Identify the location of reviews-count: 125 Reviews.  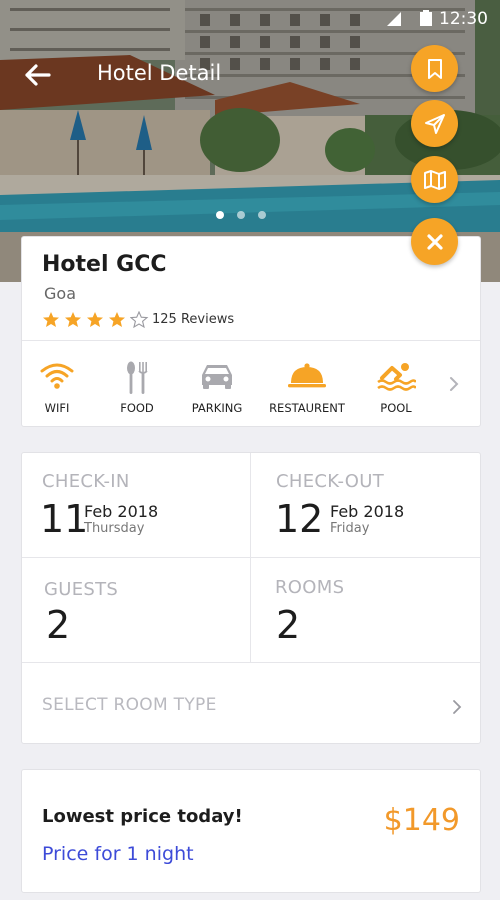
(193, 319).